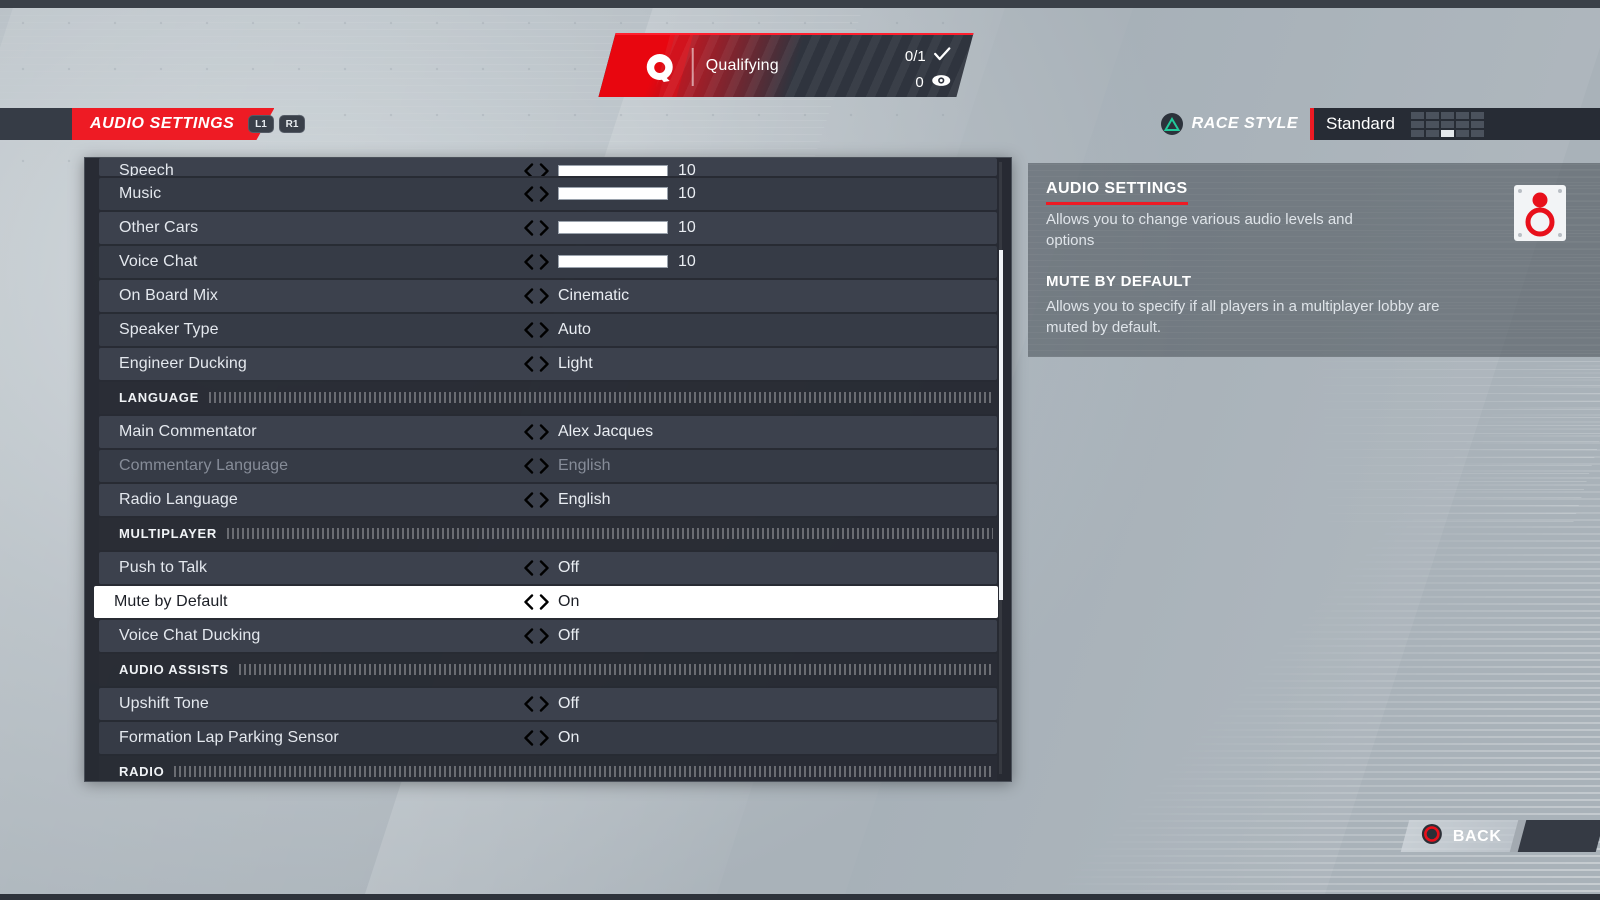 The height and width of the screenshot is (900, 1600). What do you see at coordinates (292, 124) in the screenshot?
I see `bumper-r1-button: R1` at bounding box center [292, 124].